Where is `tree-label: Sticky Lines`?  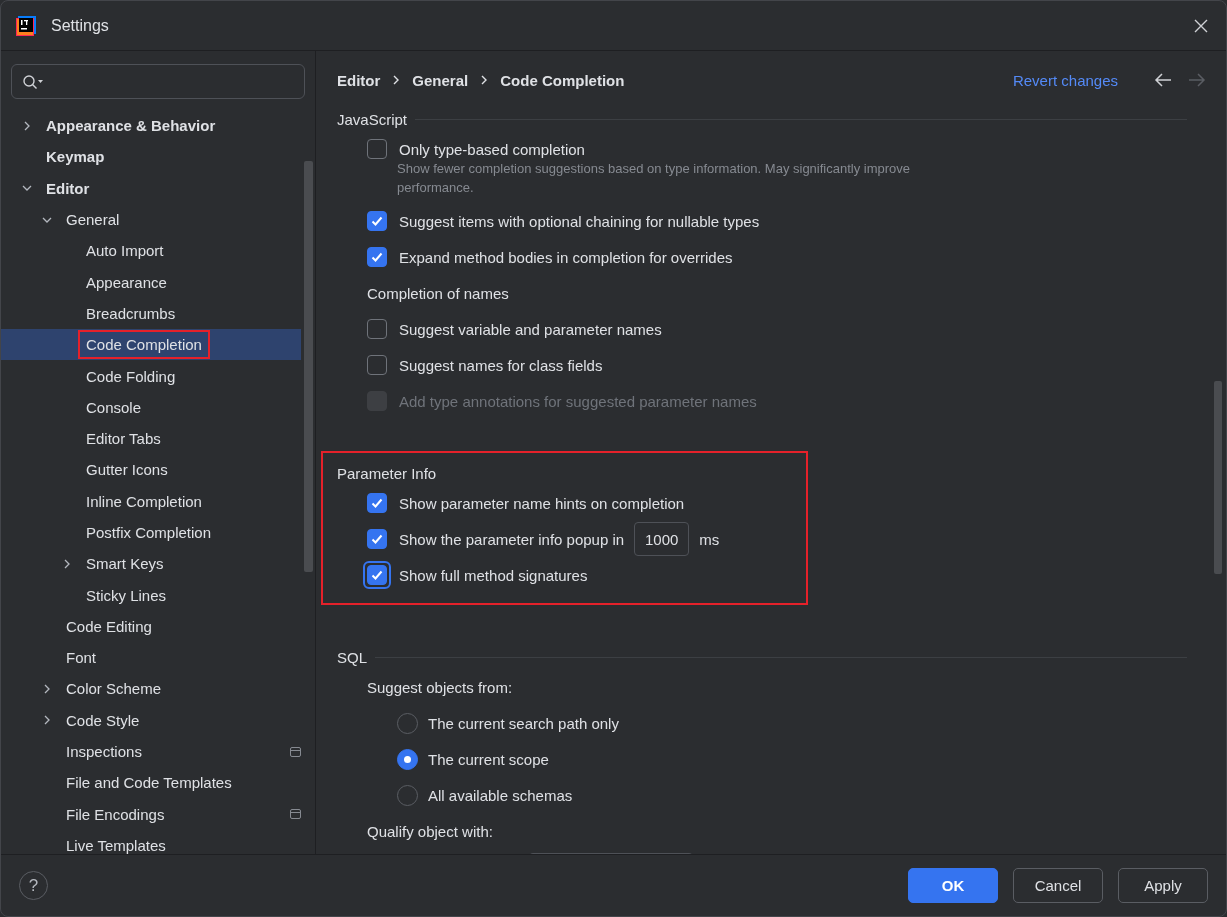
tree-label: Sticky Lines is located at coordinates (126, 595).